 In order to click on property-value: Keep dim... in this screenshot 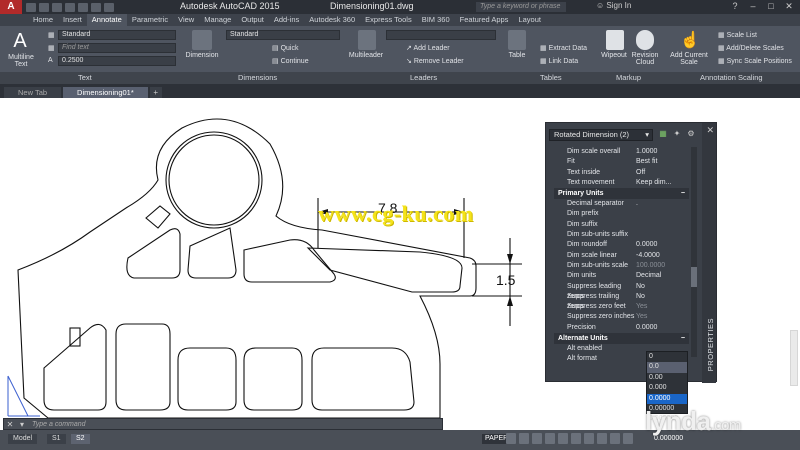, I will do `click(653, 183)`.